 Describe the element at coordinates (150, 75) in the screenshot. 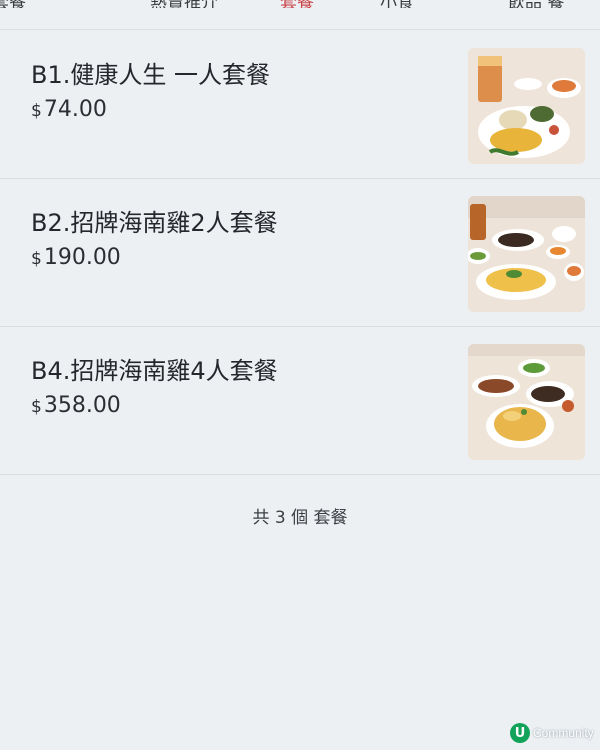

I see `item-name: B1.健康人生 一人套餐` at that location.